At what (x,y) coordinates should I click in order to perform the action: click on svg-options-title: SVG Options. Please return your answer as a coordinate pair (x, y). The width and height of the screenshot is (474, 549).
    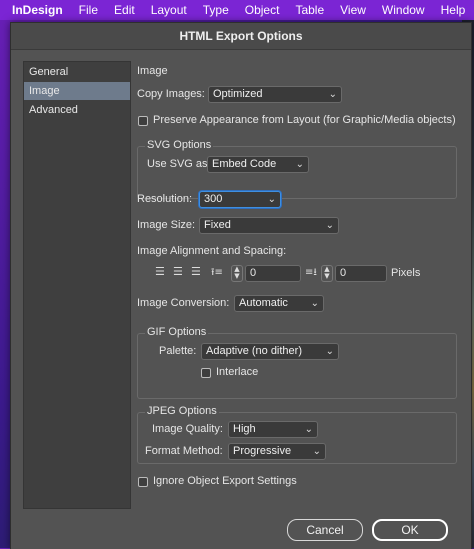
    Looking at the image, I should click on (179, 145).